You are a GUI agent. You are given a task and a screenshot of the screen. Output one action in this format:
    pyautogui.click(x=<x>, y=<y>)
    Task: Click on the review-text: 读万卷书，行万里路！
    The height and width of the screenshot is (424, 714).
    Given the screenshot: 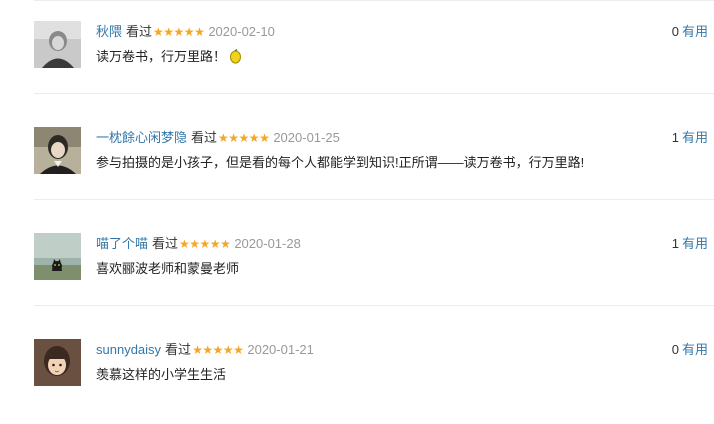 What is the action you would take?
    pyautogui.click(x=161, y=56)
    